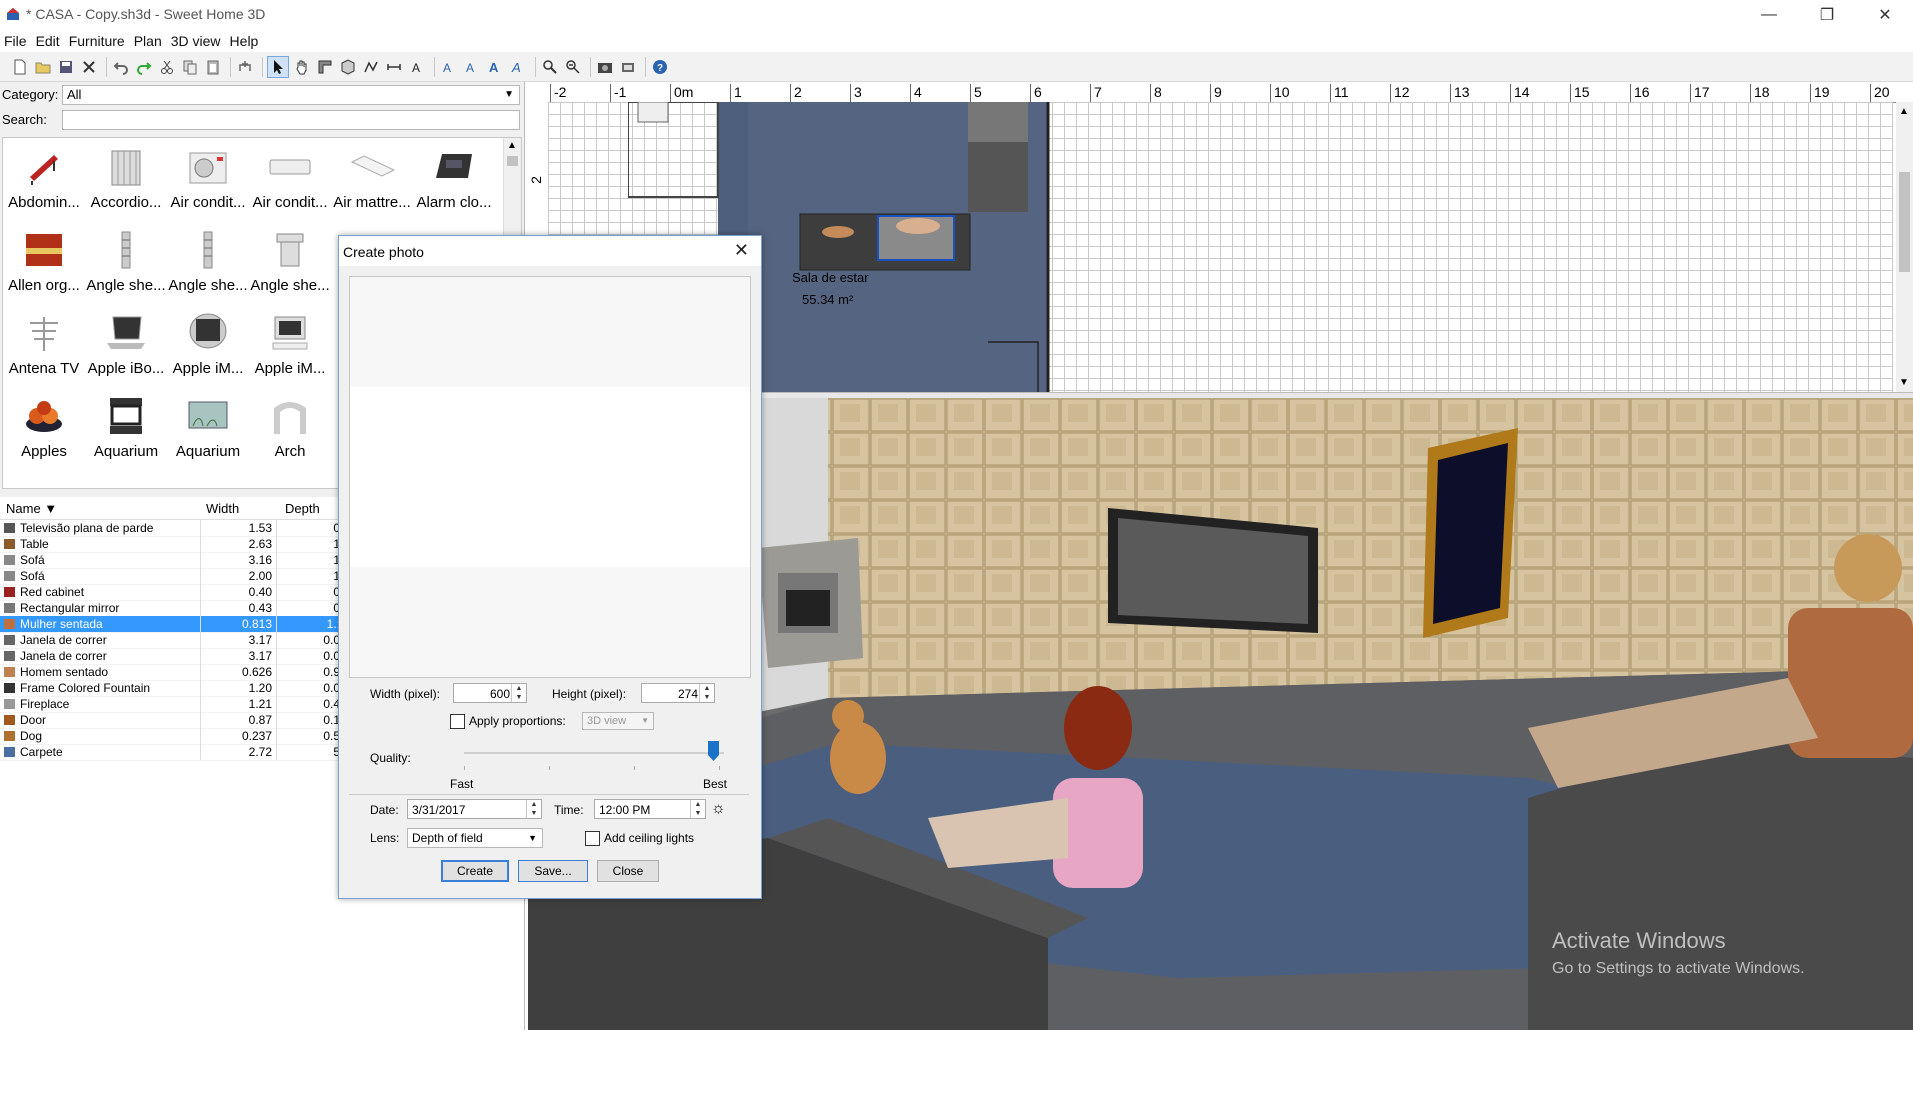 This screenshot has height=1112, width=1913. What do you see at coordinates (1220, 92) in the screenshot?
I see `horizontal-ruler: -2 -1 0m 1 2 3 4 5 6 7 8 9 10 11 12 13 14 15 16 17 18 19 20` at bounding box center [1220, 92].